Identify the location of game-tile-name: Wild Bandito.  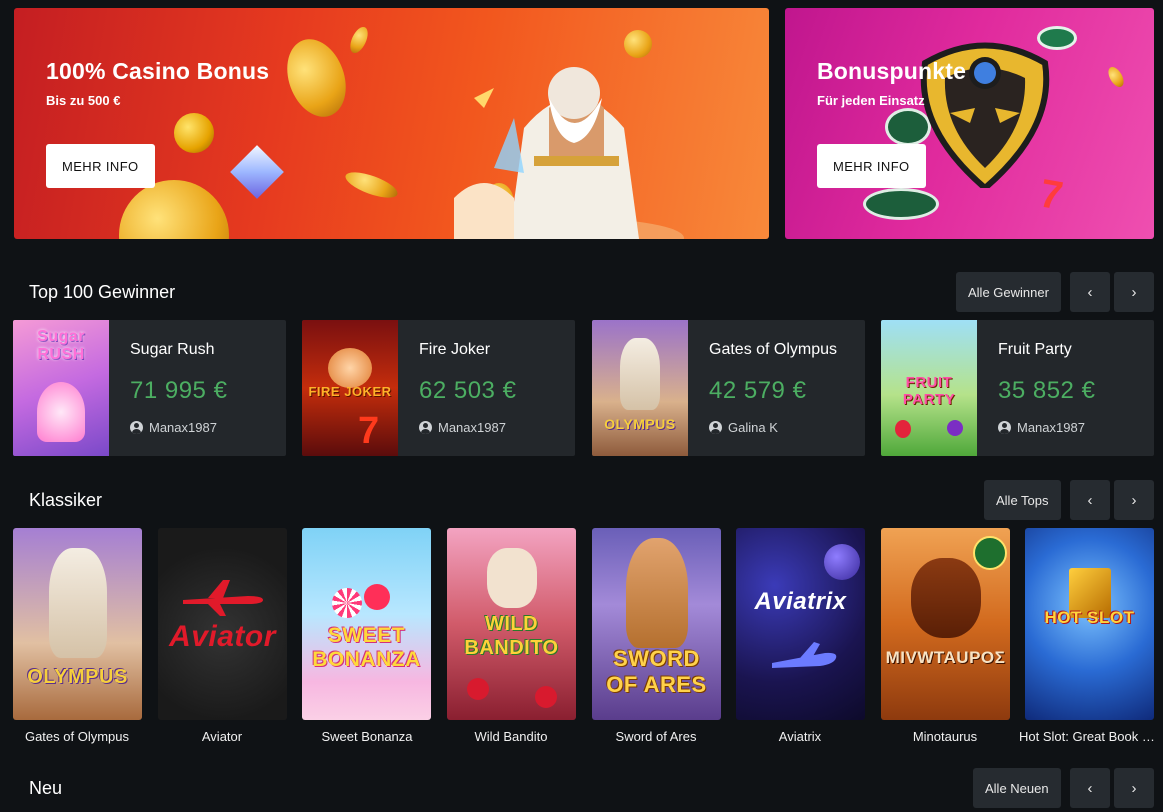
(511, 736).